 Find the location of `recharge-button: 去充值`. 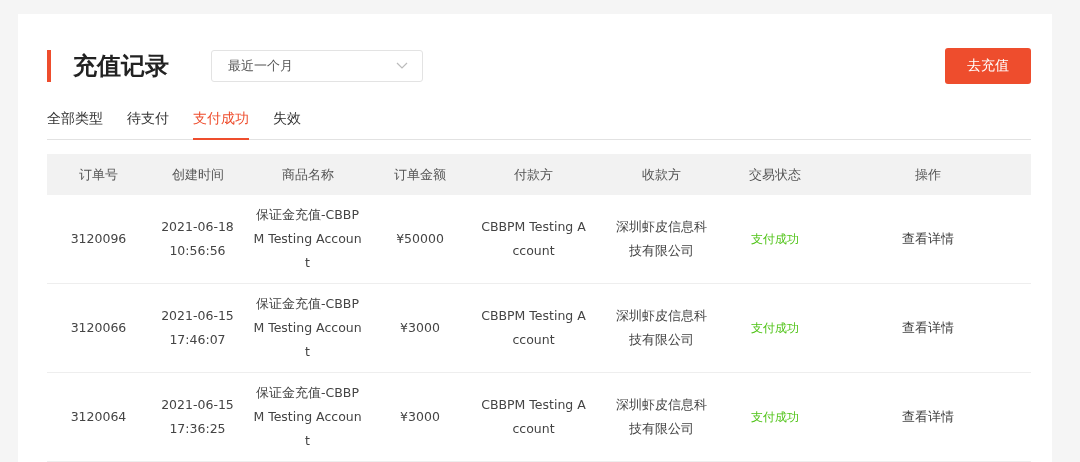

recharge-button: 去充值 is located at coordinates (988, 66).